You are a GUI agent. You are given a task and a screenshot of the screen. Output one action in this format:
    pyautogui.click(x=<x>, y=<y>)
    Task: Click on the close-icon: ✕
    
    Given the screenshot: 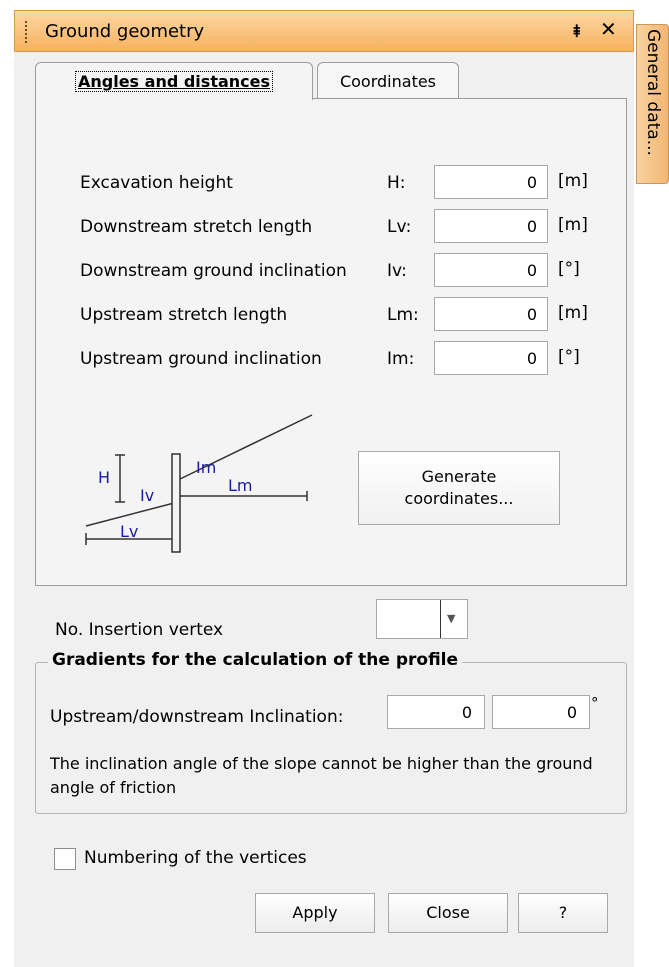 What is the action you would take?
    pyautogui.click(x=608, y=29)
    